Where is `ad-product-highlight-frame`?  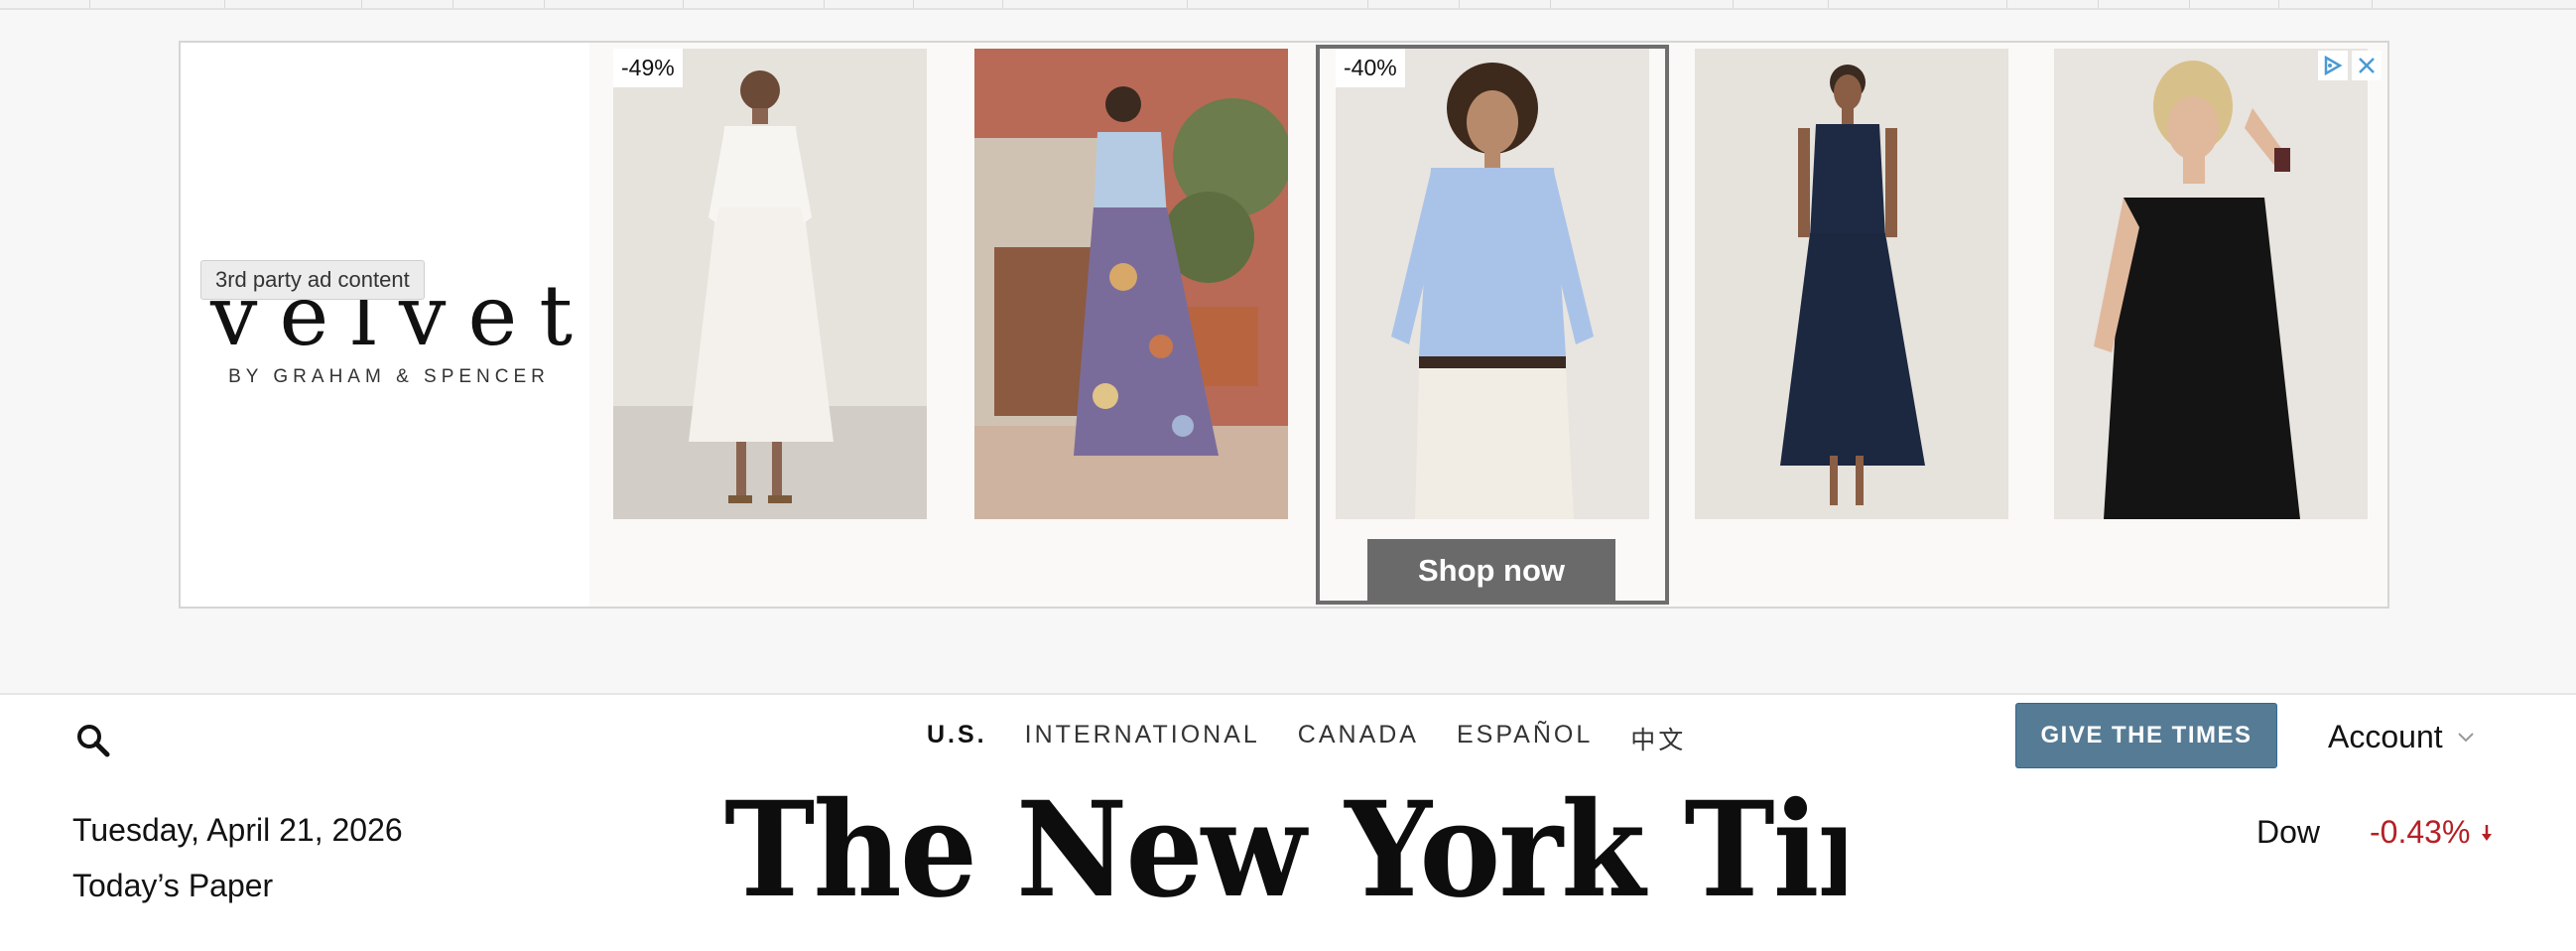
ad-product-highlight-frame is located at coordinates (1493, 325).